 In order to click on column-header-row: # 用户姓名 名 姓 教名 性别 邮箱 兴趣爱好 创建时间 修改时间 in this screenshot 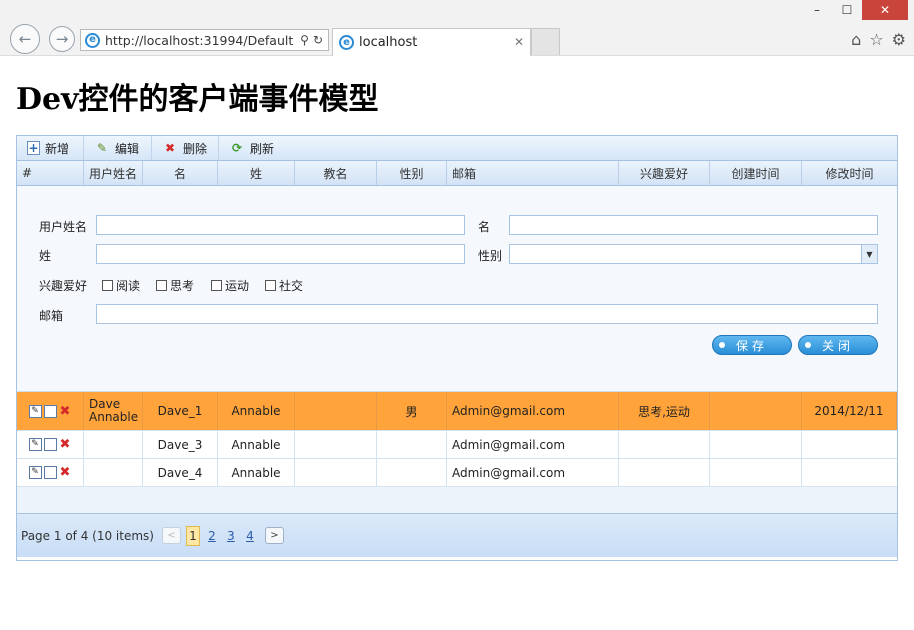, I will do `click(457, 173)`.